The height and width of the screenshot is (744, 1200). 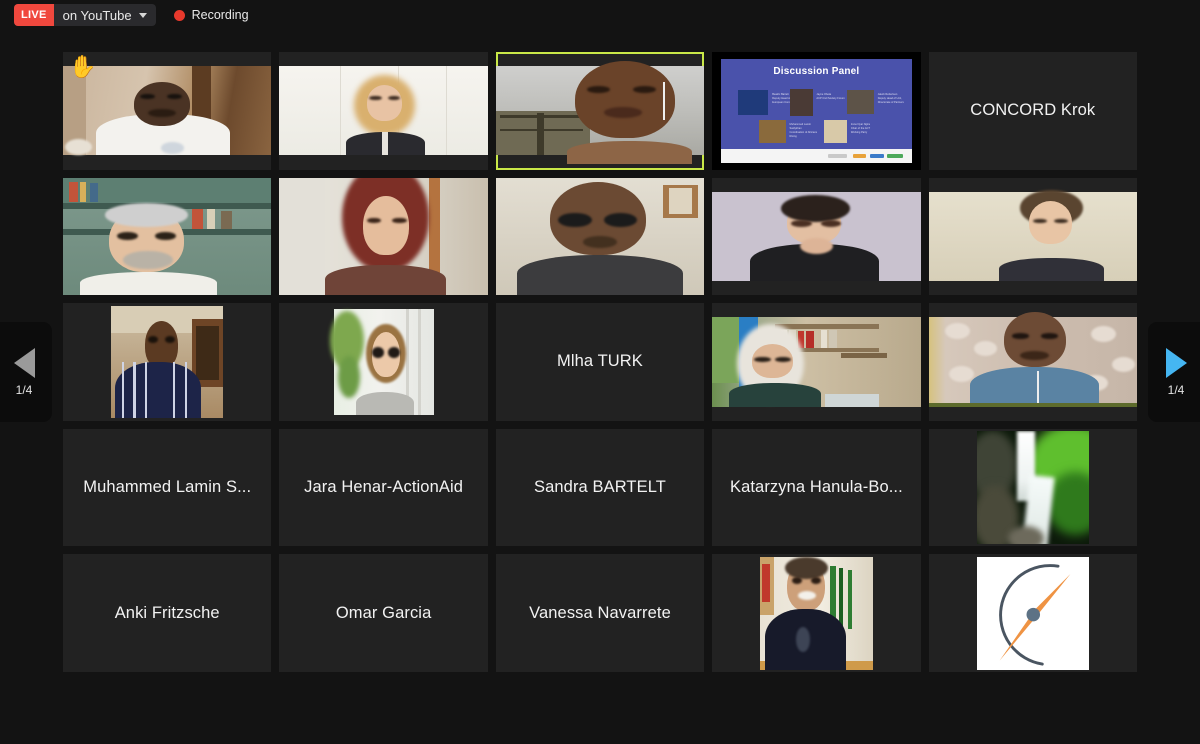 I want to click on participant-tile: Sandra BARTELT, so click(x=600, y=487).